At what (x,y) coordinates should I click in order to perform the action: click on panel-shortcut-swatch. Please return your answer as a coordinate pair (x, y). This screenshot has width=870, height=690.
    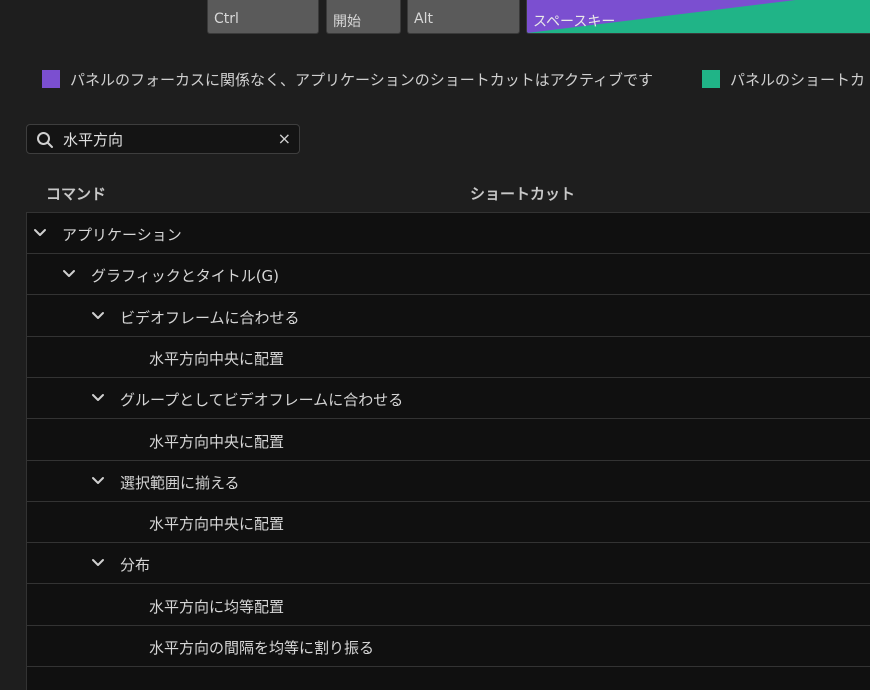
    Looking at the image, I should click on (711, 79).